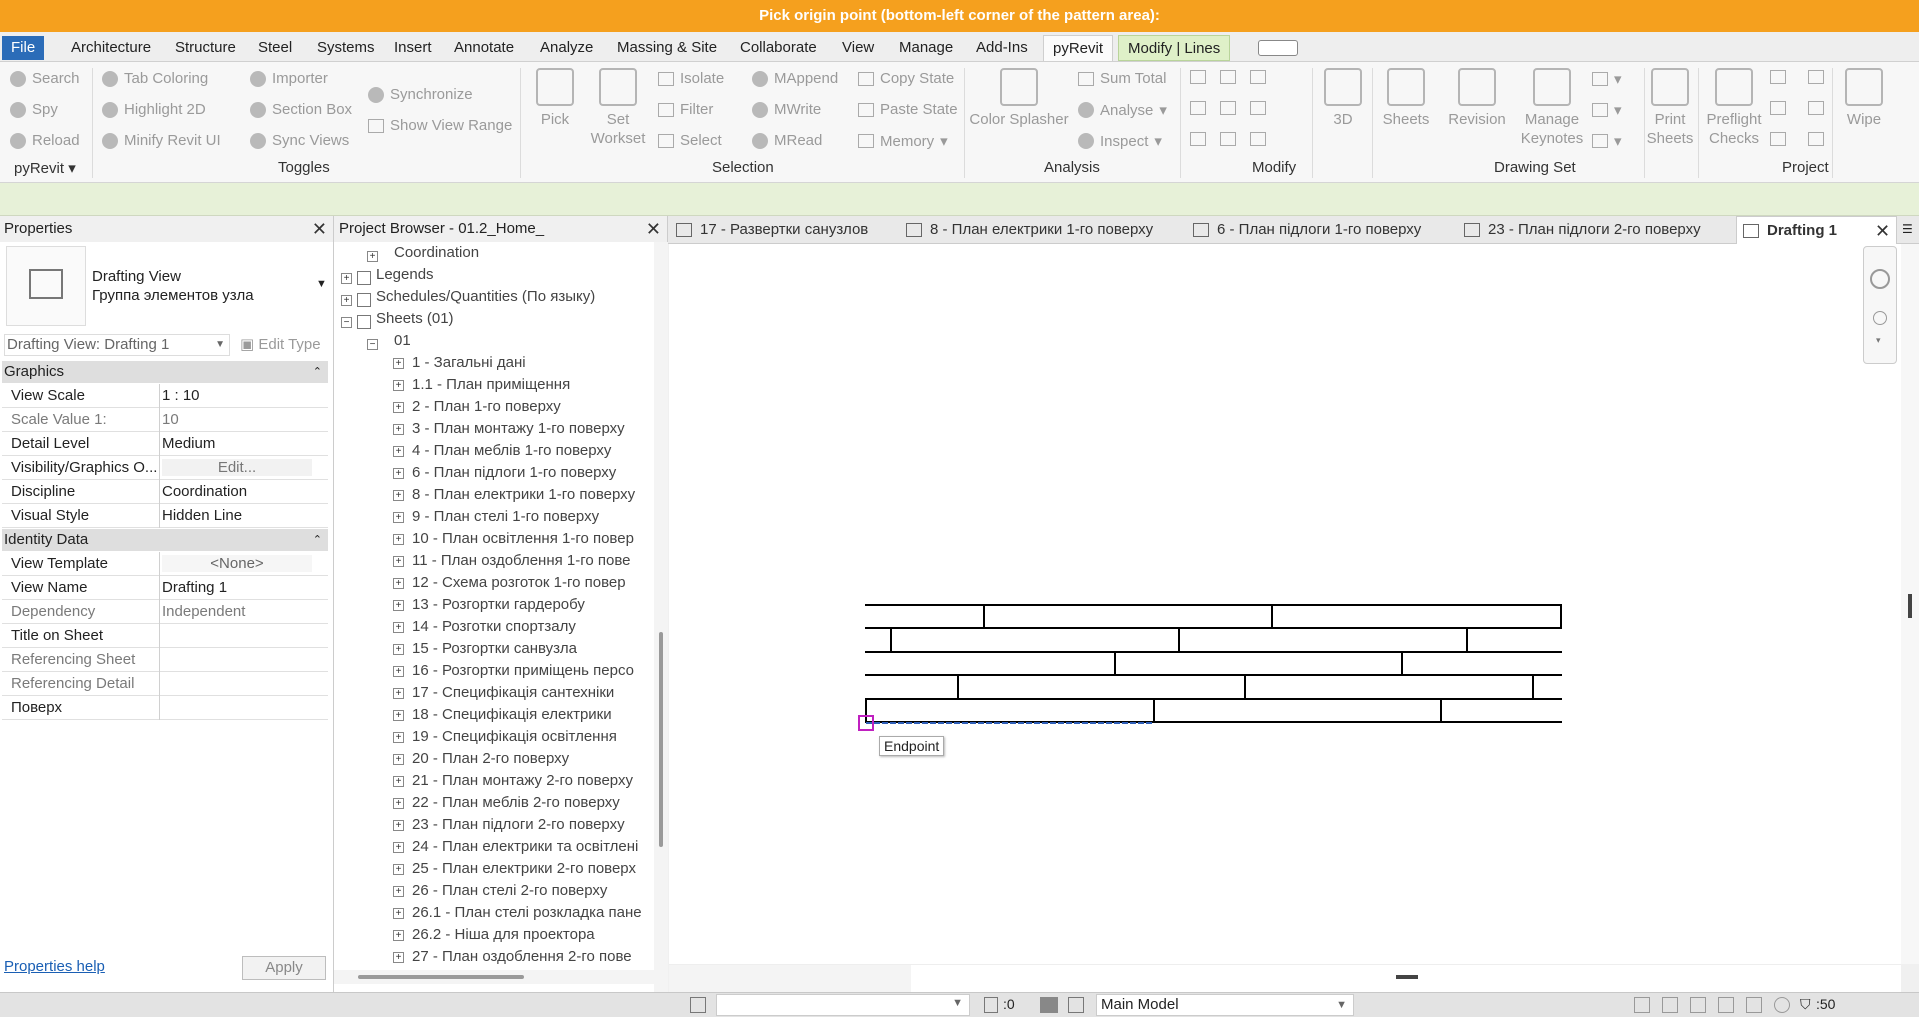  What do you see at coordinates (527, 913) in the screenshot?
I see `sheet-item: 26.1 - План стелі розкладка пане` at bounding box center [527, 913].